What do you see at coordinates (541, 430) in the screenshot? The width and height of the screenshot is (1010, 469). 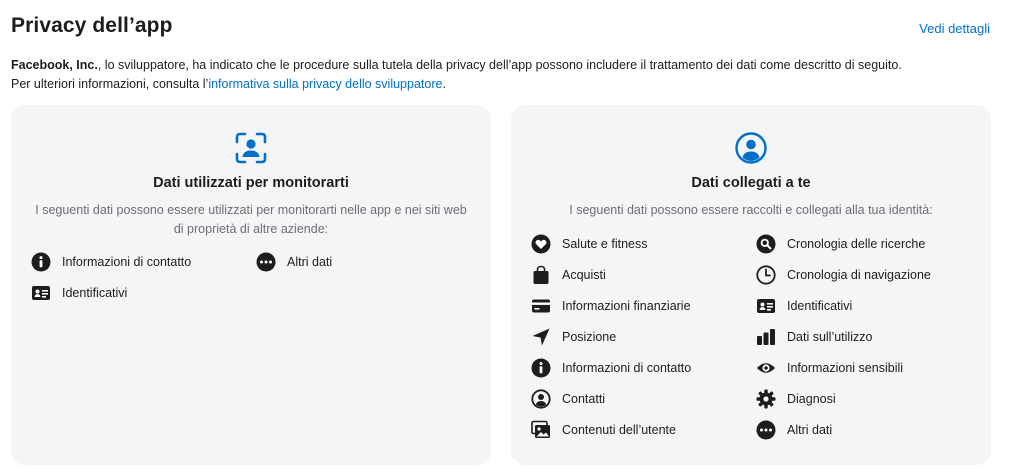 I see `photos-icon` at bounding box center [541, 430].